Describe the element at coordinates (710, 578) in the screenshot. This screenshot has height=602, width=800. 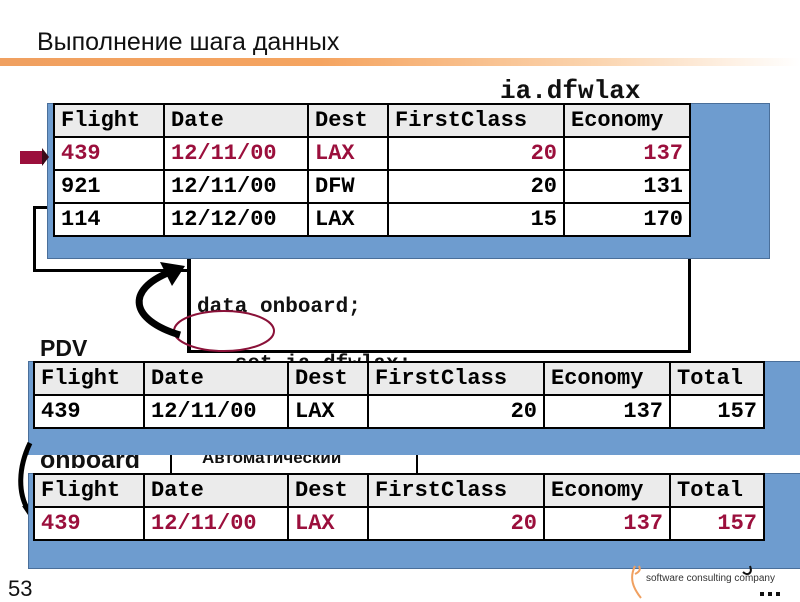
I see `company-tagline: software consulting company` at that location.